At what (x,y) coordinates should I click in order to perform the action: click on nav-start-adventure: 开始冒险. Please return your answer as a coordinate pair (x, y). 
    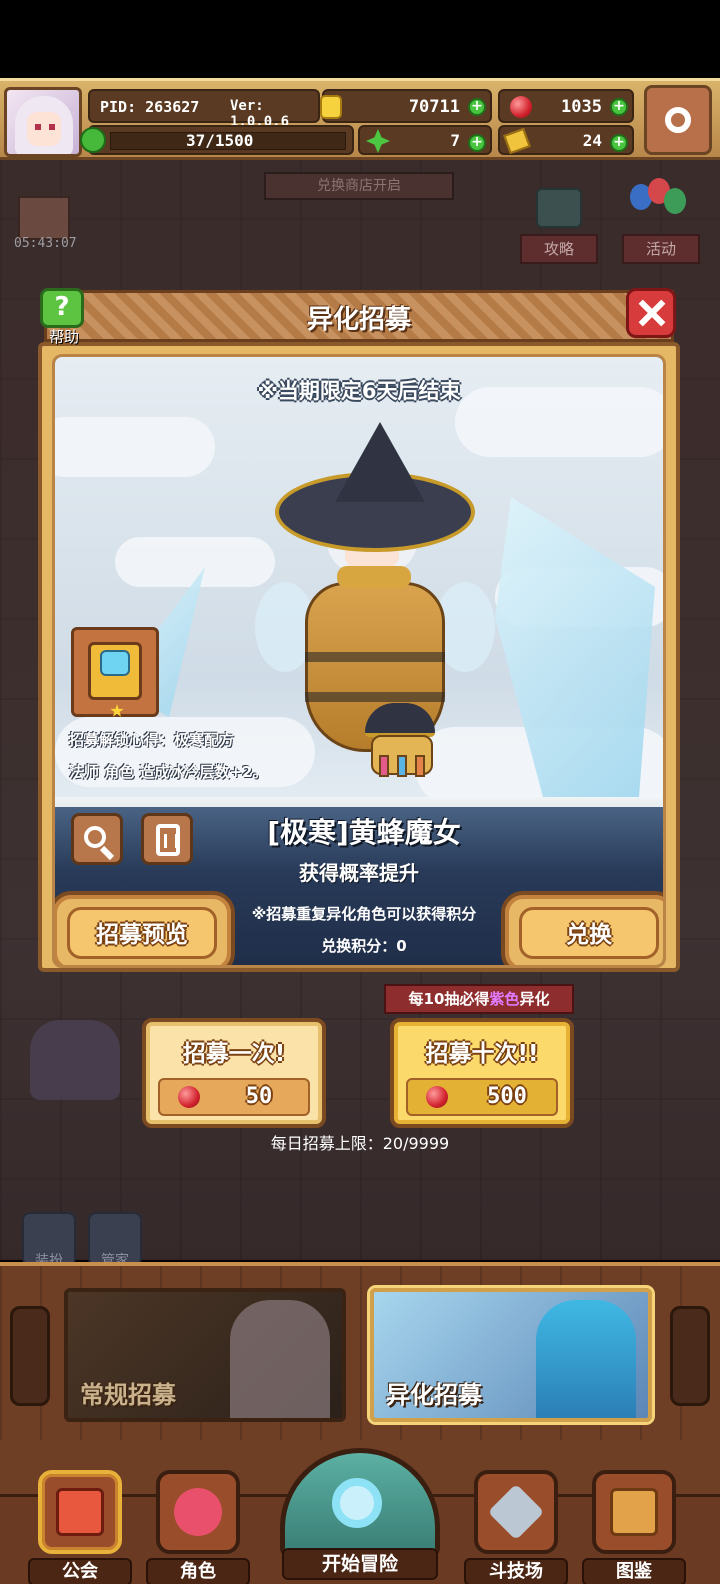
    Looking at the image, I should click on (360, 1516).